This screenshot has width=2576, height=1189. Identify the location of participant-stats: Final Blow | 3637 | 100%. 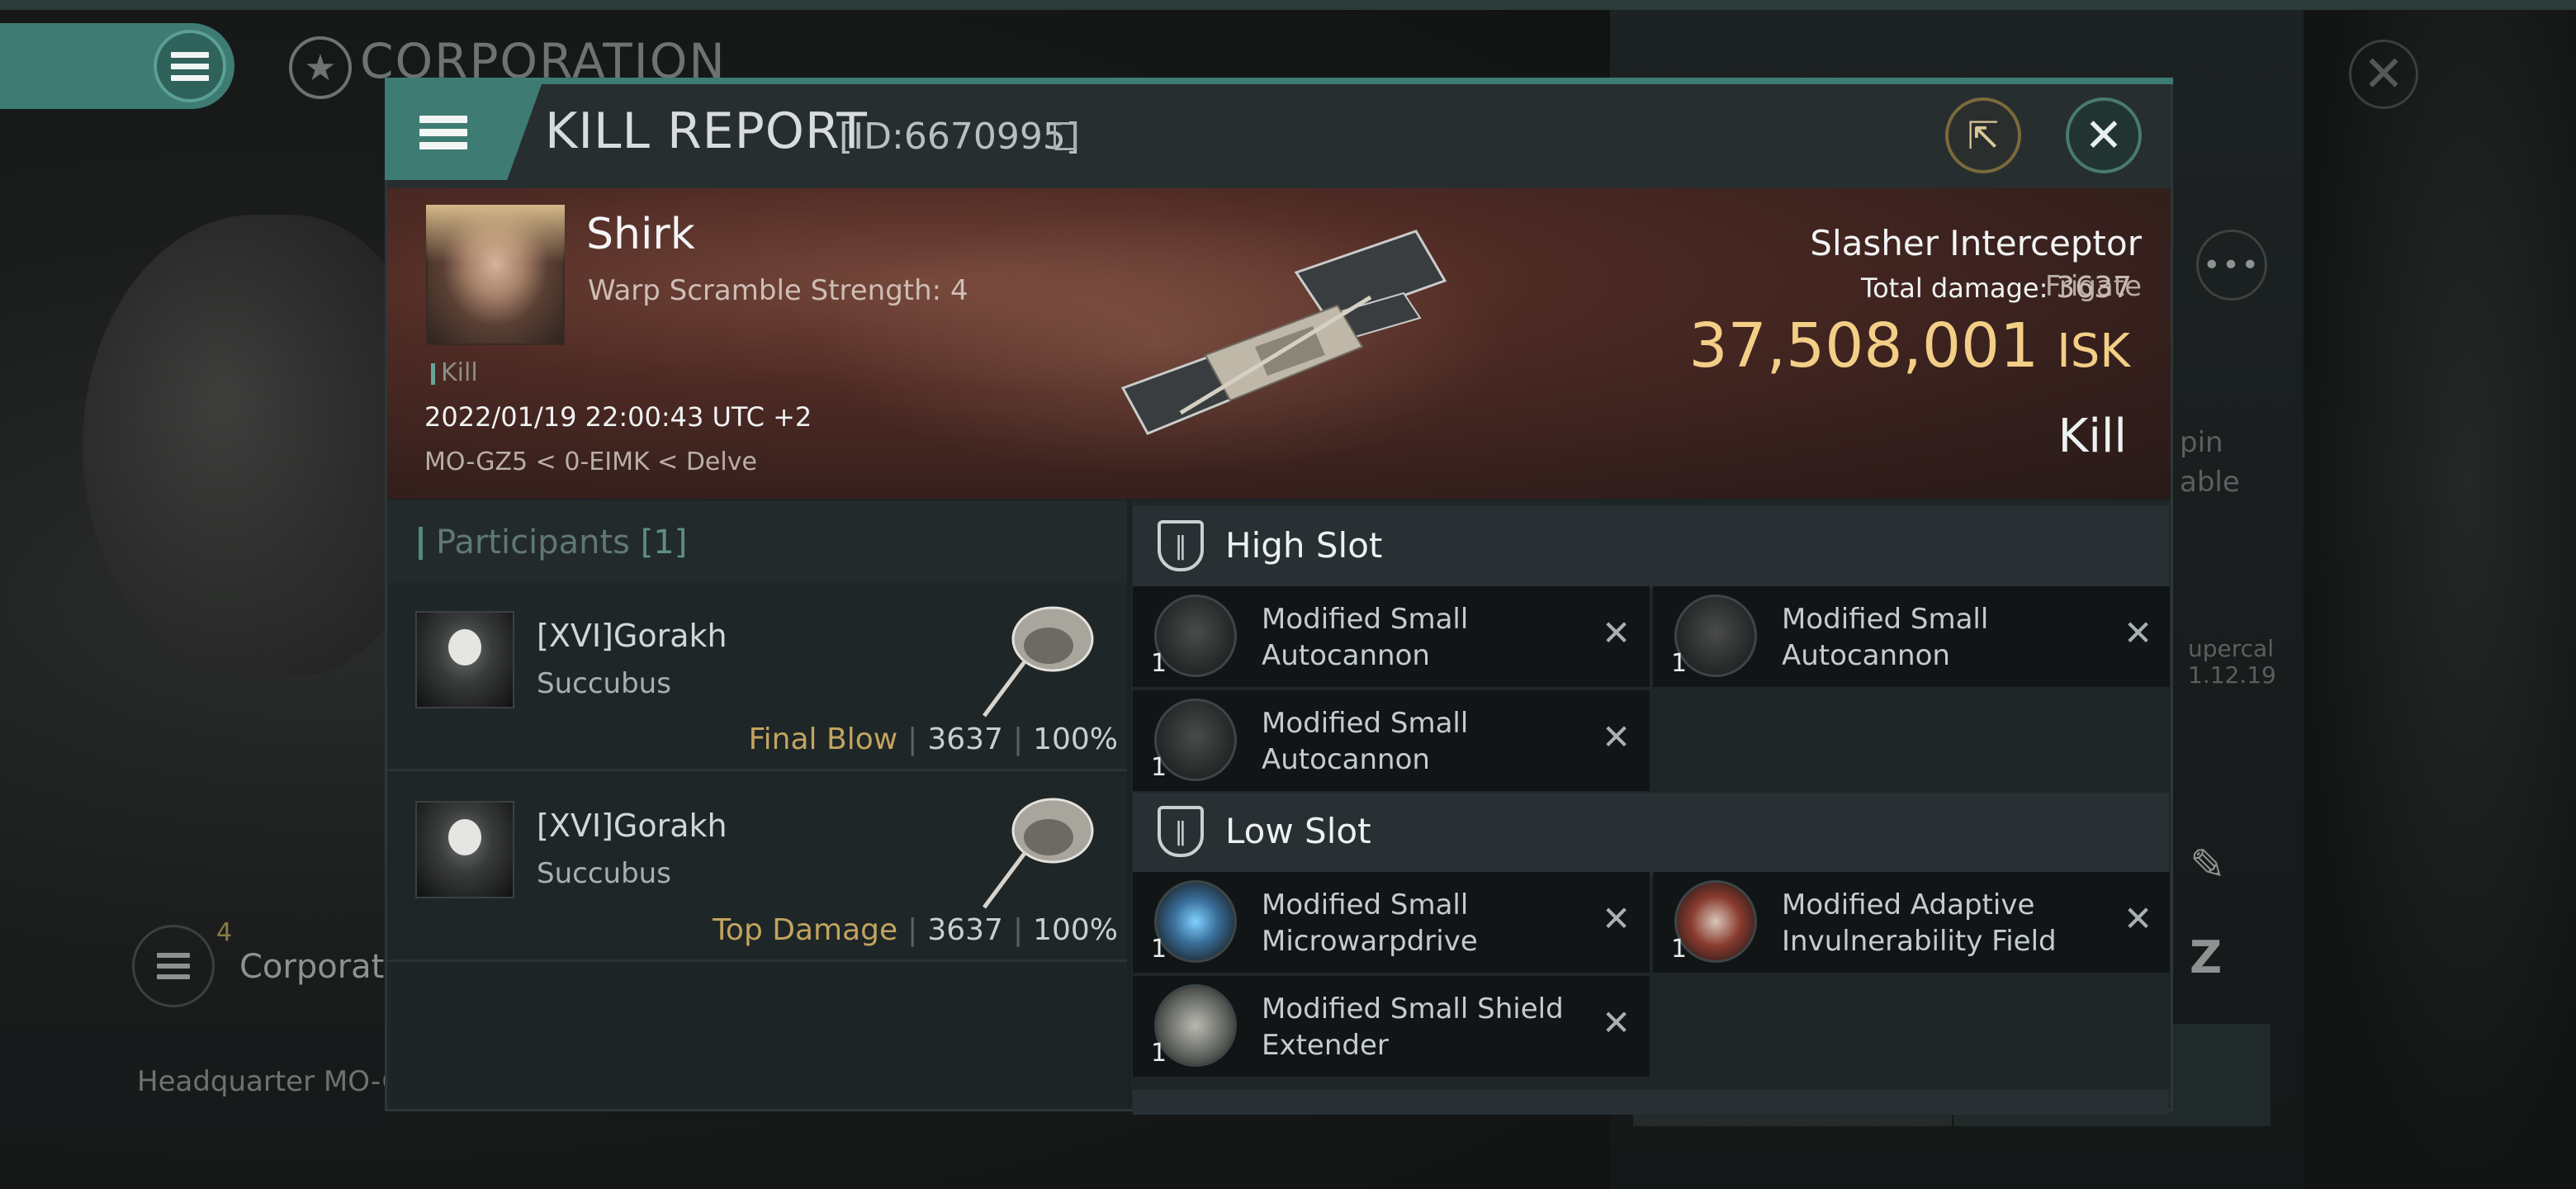
(933, 739).